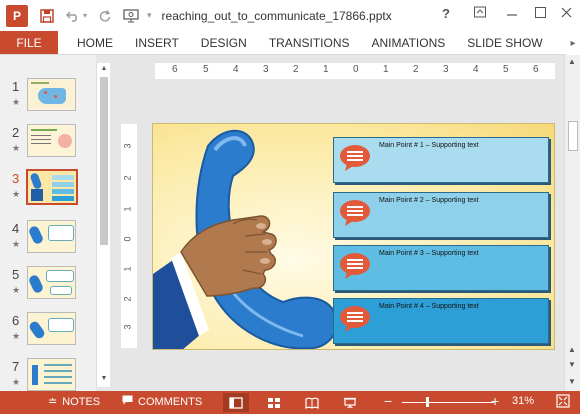  I want to click on ruler-tick: 5, so click(206, 69).